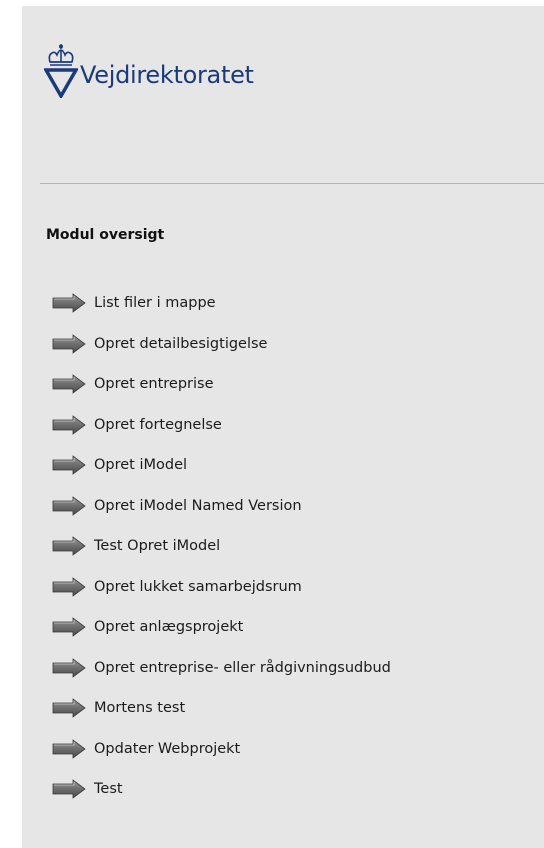 The width and height of the screenshot is (544, 848). What do you see at coordinates (292, 183) in the screenshot?
I see `header-divider` at bounding box center [292, 183].